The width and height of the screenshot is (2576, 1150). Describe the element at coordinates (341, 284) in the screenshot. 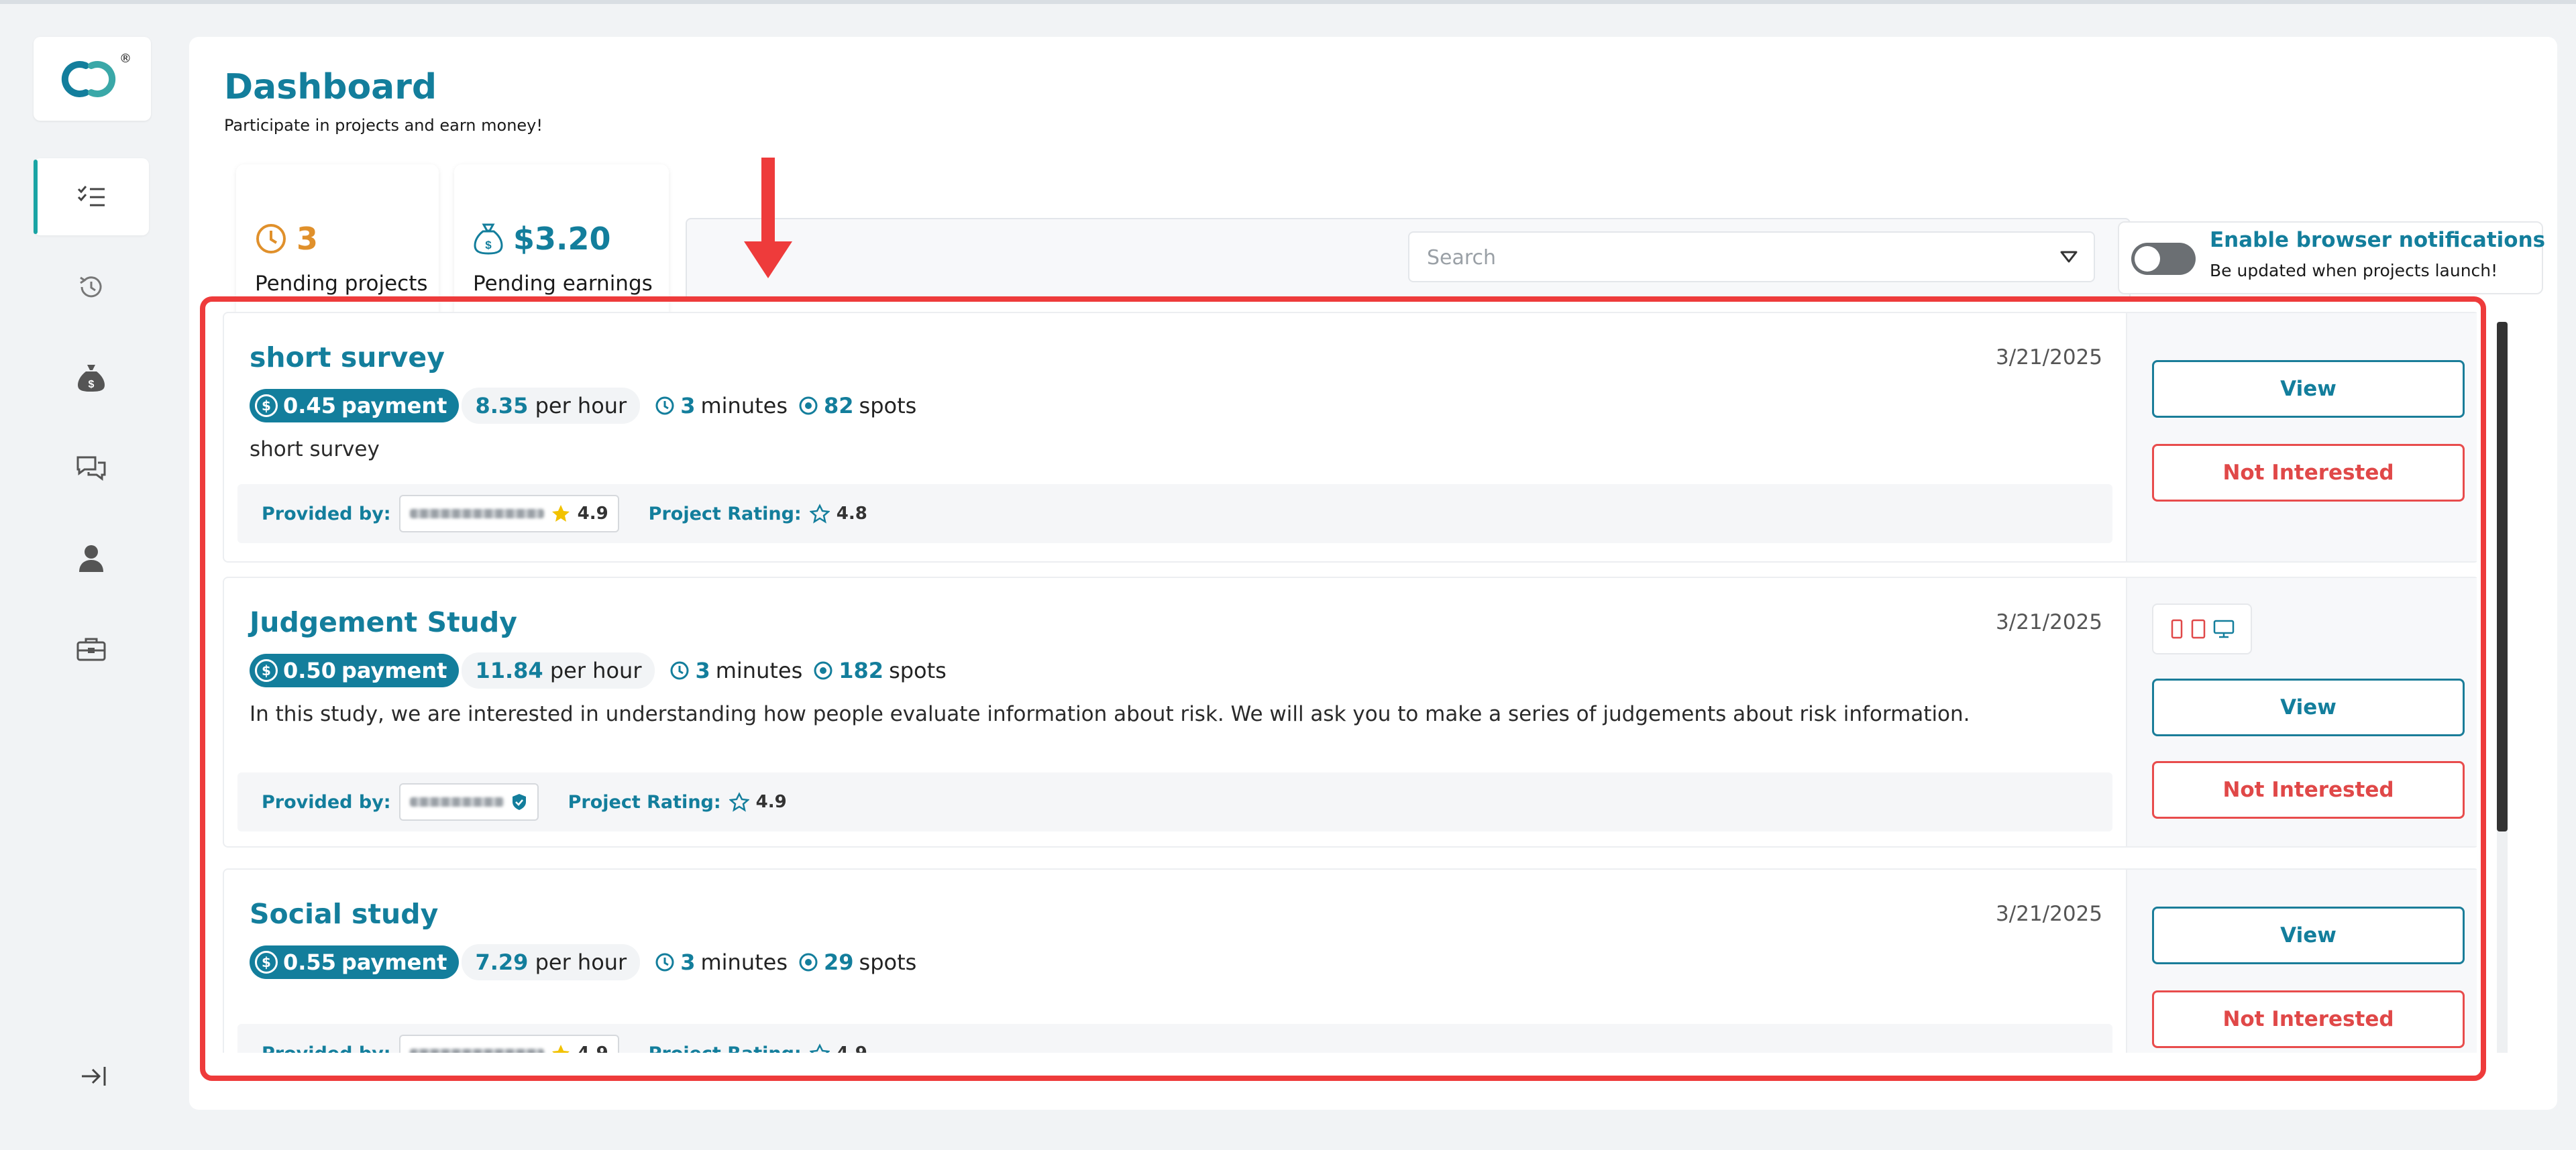

I see `pending-projects-label: Pending projects` at that location.